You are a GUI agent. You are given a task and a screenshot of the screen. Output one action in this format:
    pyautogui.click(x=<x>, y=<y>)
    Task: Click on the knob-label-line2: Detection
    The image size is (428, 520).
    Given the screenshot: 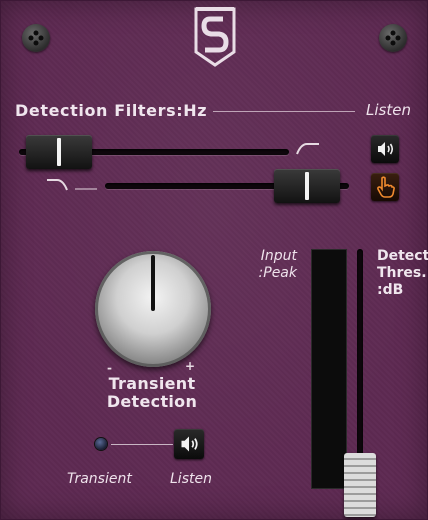 What is the action you would take?
    pyautogui.click(x=152, y=401)
    